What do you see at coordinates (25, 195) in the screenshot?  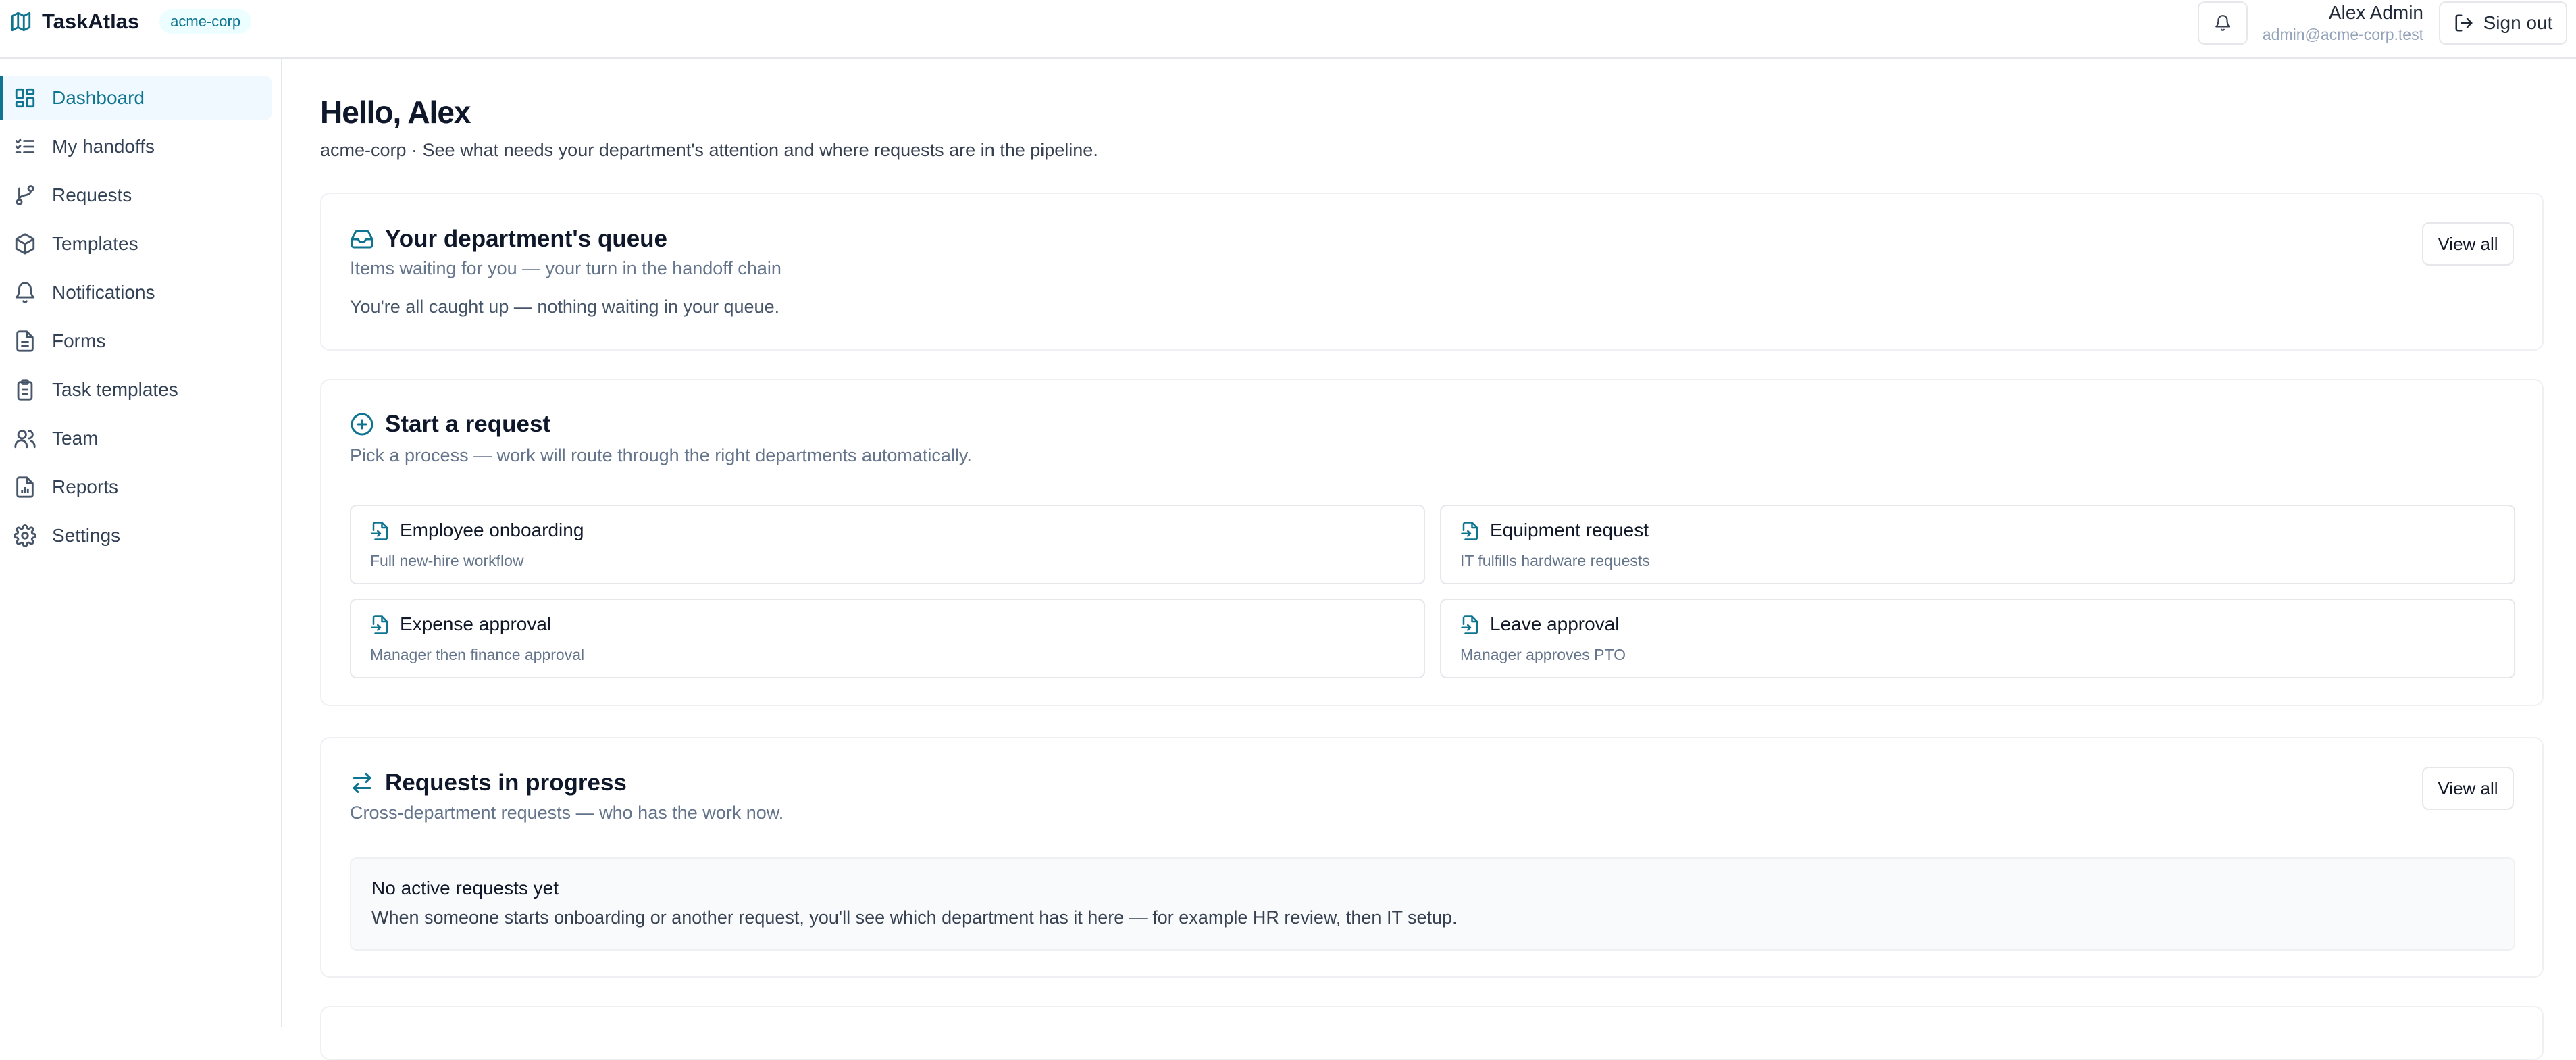 I see `git-branch-icon` at bounding box center [25, 195].